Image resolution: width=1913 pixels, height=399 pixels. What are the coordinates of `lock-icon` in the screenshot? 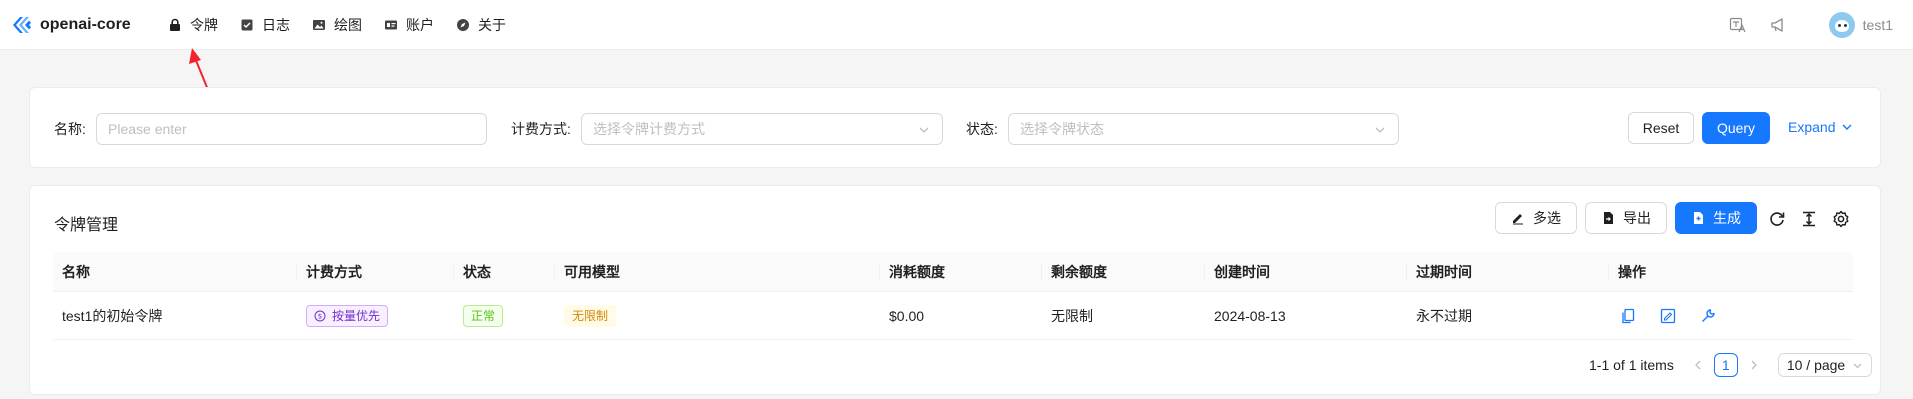 It's located at (175, 24).